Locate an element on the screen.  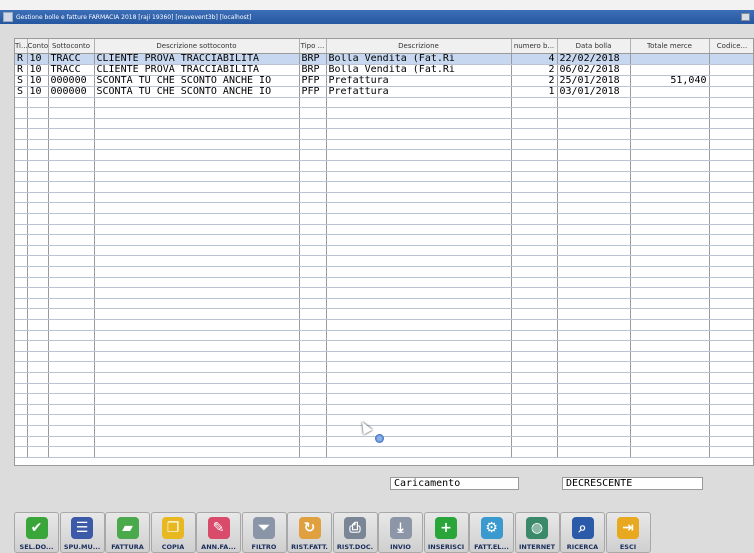
minimize-button is located at coordinates (745, 17).